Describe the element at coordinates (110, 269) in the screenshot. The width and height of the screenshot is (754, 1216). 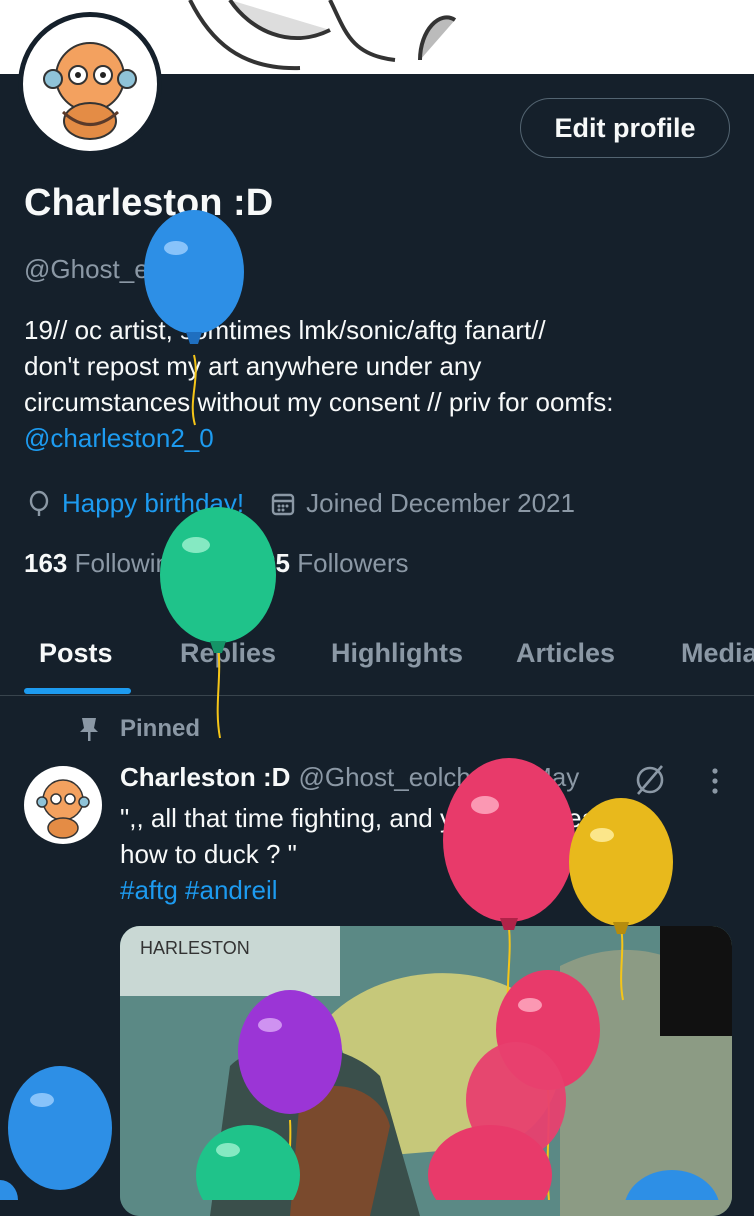
I see `profile-handle: @Ghost_eolch` at that location.